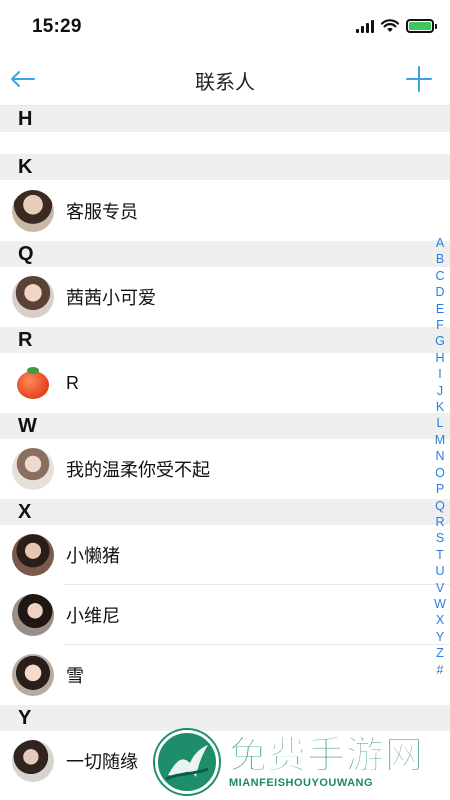 The image size is (450, 800). Describe the element at coordinates (440, 637) in the screenshot. I see `index-letter: Y` at that location.